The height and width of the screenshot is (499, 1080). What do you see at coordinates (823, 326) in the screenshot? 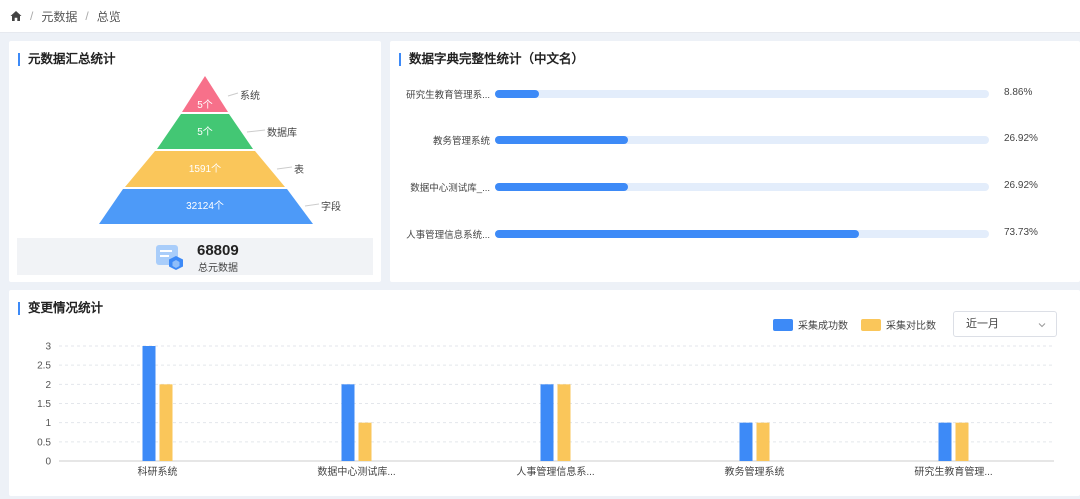
I see `legend-label: 采集成功数` at bounding box center [823, 326].